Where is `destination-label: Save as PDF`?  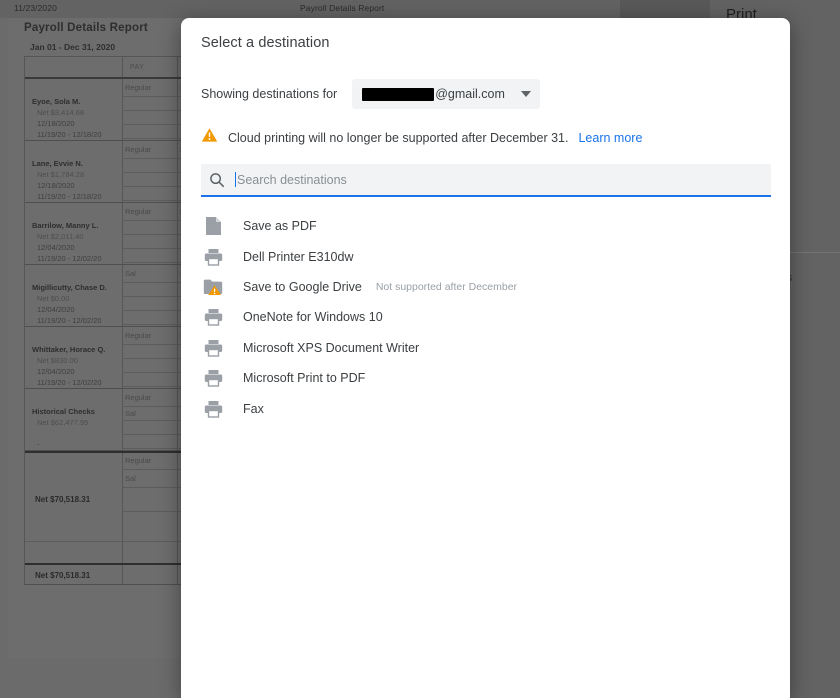 destination-label: Save as PDF is located at coordinates (280, 226).